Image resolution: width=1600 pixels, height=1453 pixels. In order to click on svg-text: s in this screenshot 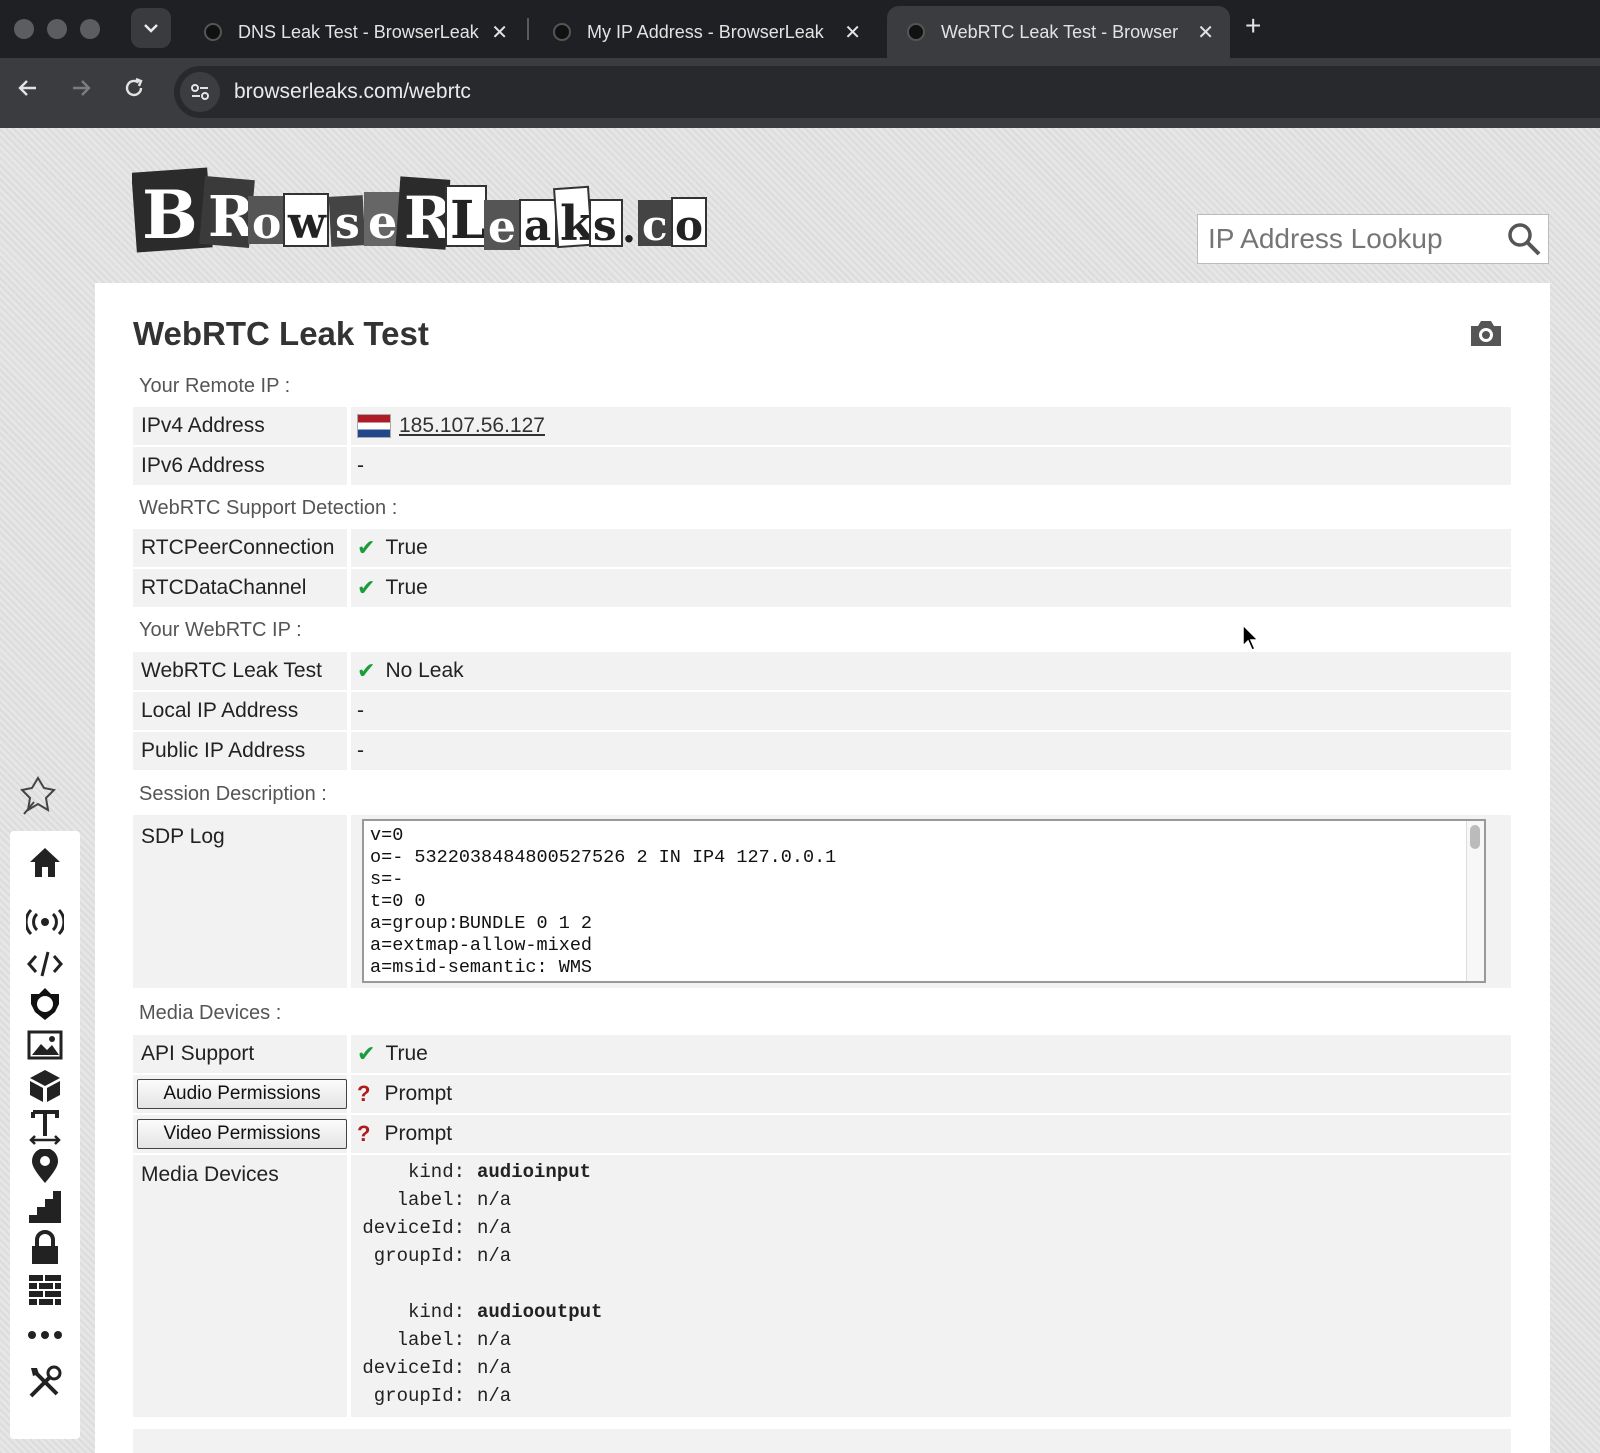, I will do `click(347, 223)`.